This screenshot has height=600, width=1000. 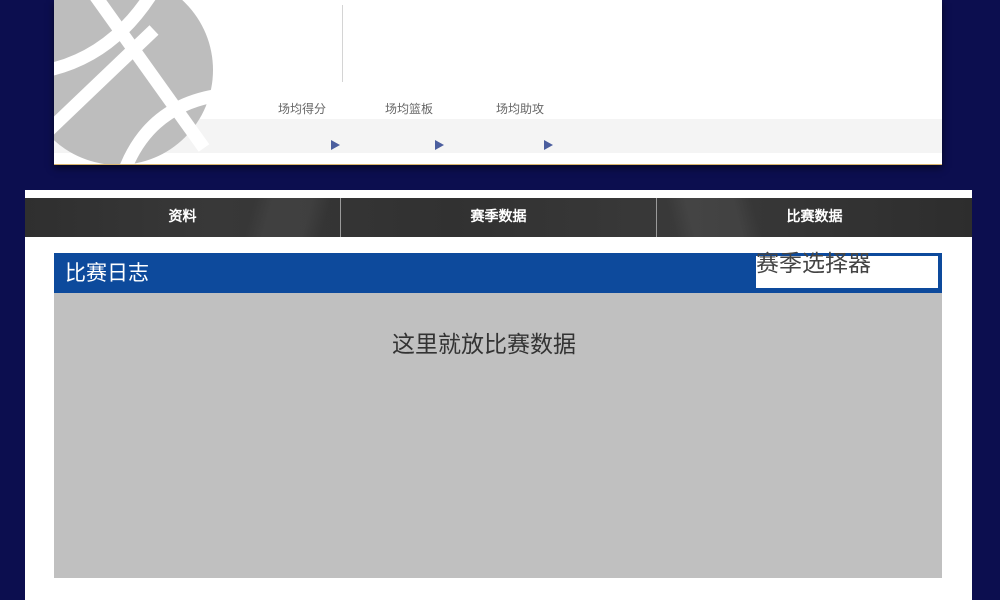 What do you see at coordinates (134, 82) in the screenshot?
I see `basketball-icon` at bounding box center [134, 82].